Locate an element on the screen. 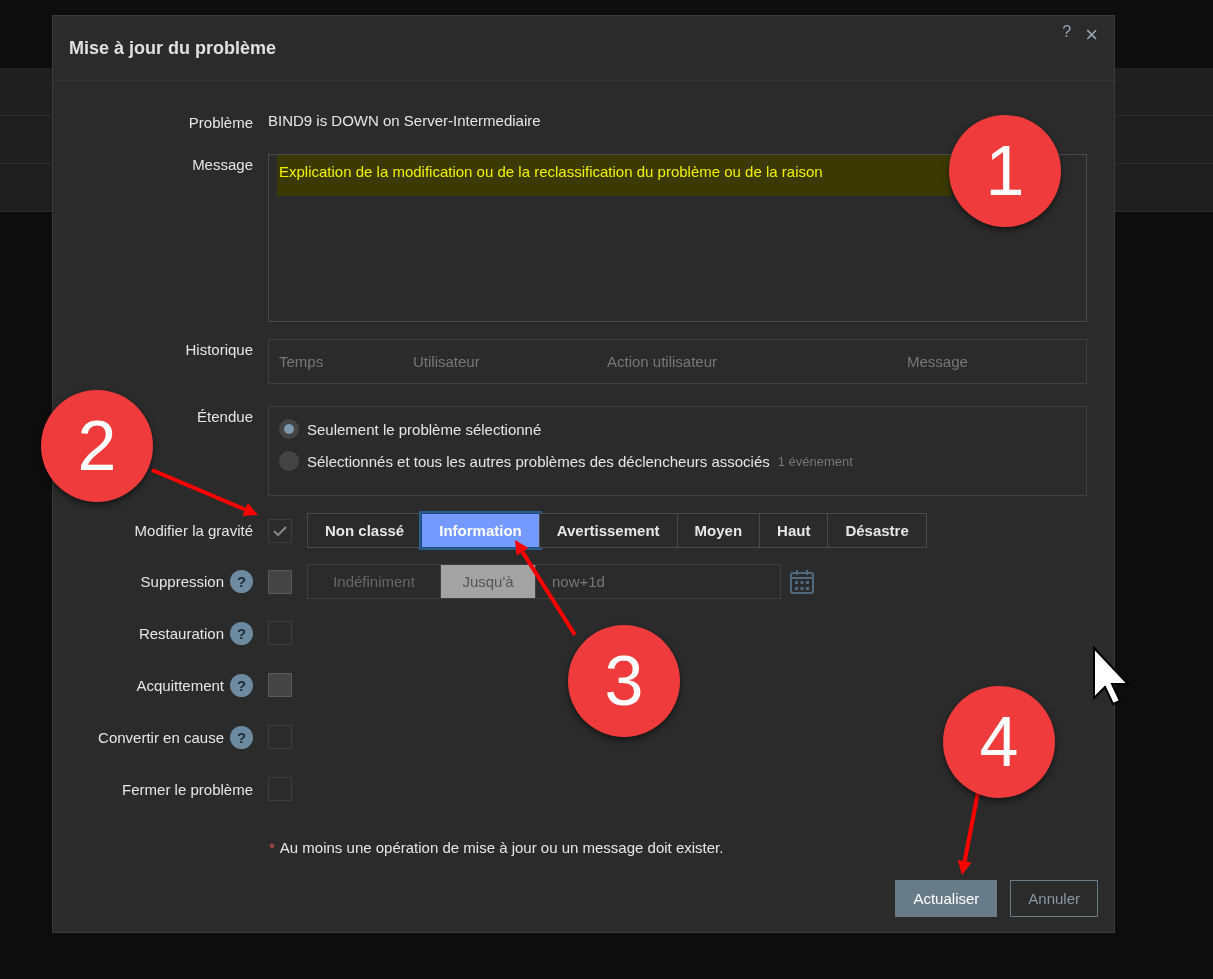 The image size is (1213, 979). mode-button: Indéfiniment is located at coordinates (374, 581).